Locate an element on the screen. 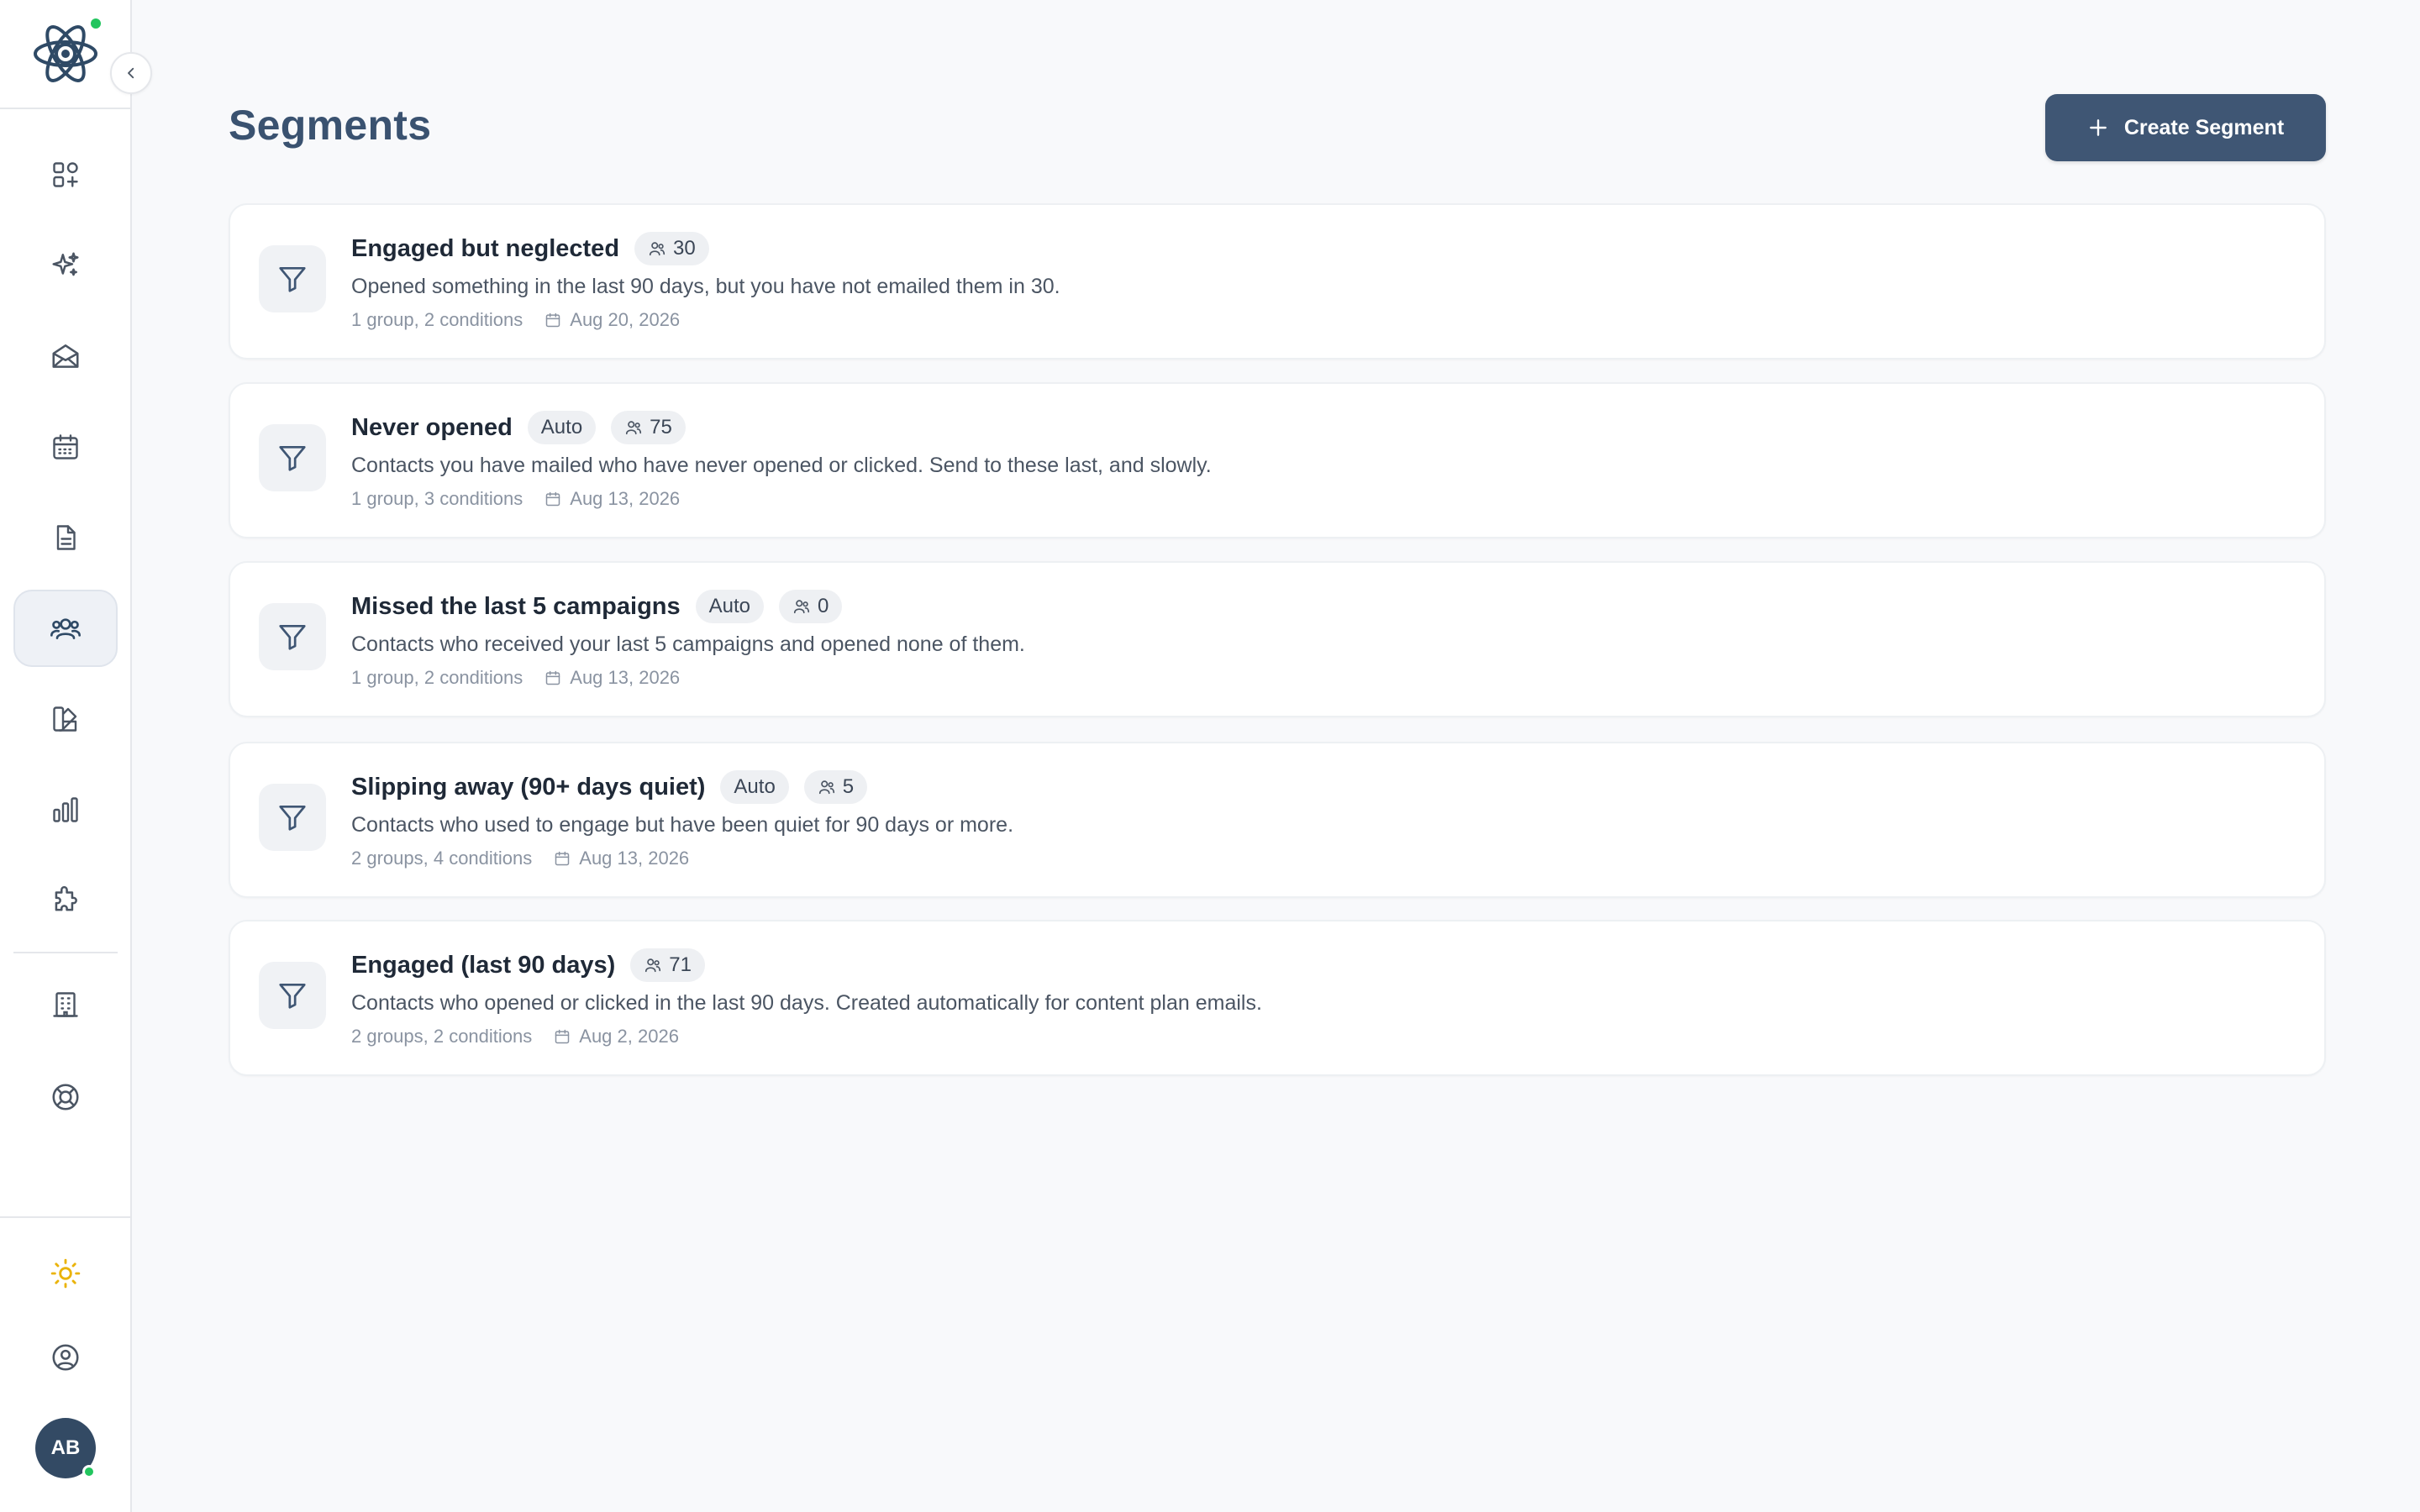 This screenshot has height=1512, width=2420. avatar-online-dot is located at coordinates (89, 1471).